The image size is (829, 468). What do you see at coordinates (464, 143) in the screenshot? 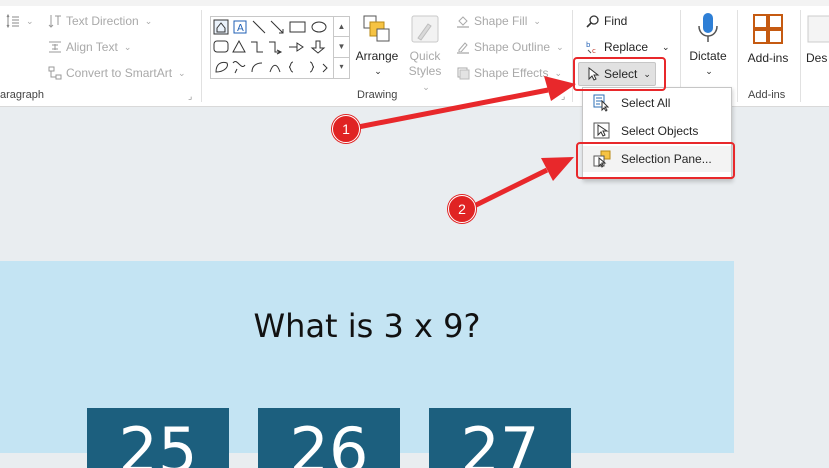
I see `annotation-arrows` at bounding box center [464, 143].